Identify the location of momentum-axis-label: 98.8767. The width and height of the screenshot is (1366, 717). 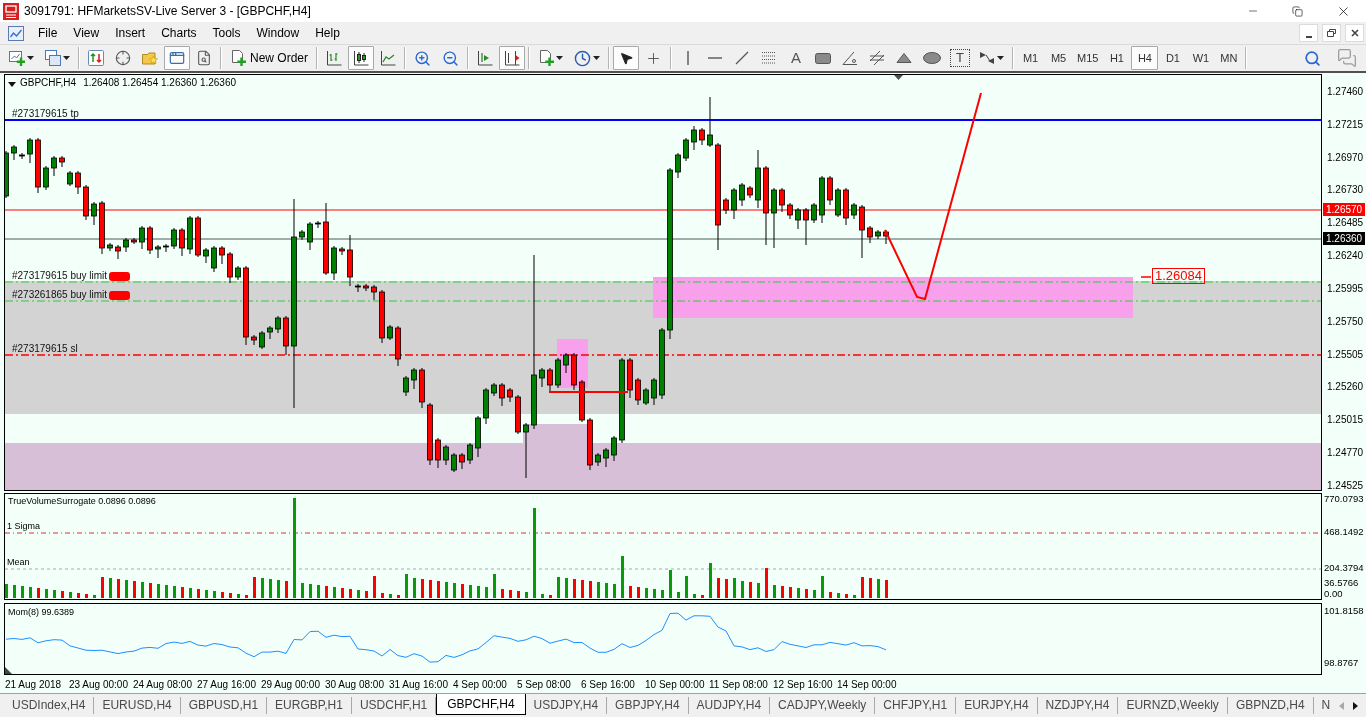
(1341, 662).